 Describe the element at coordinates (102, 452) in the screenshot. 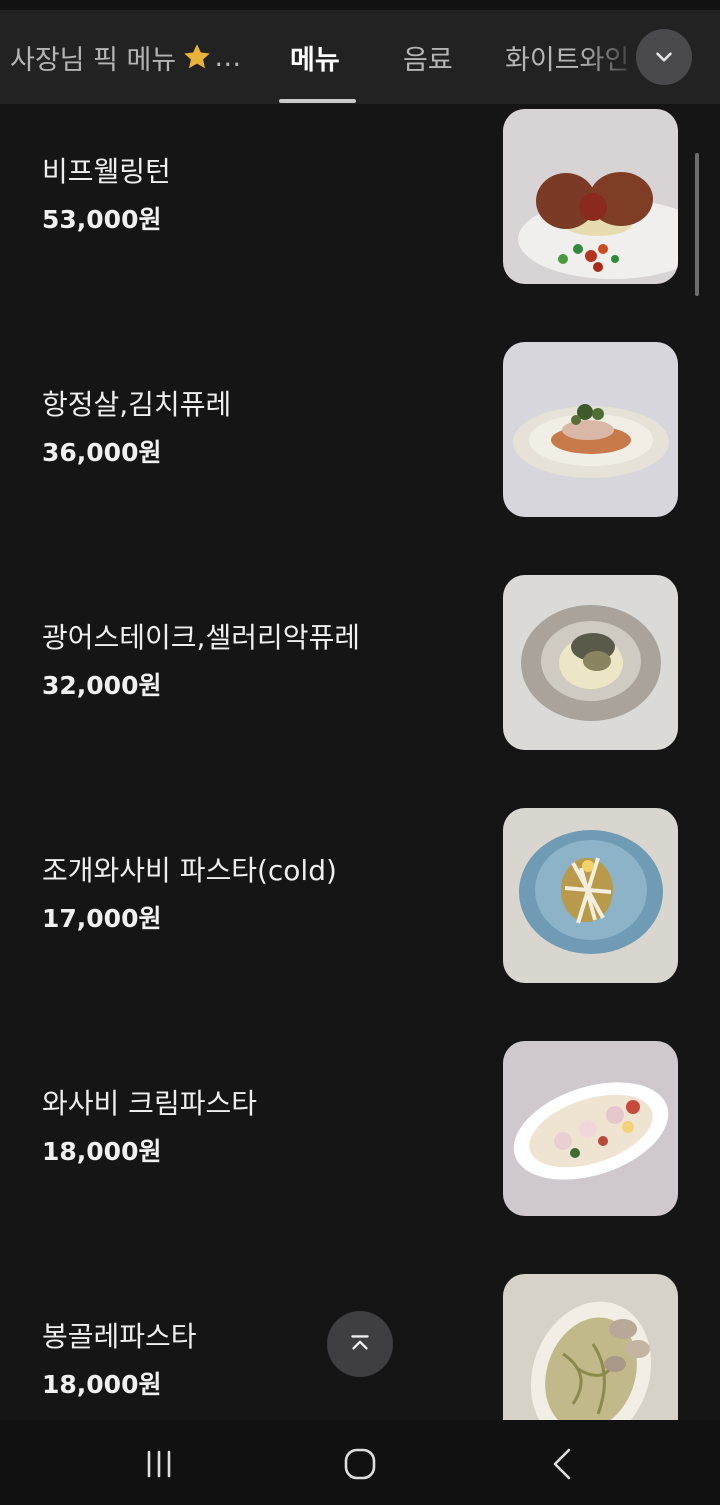

I see `menu-item-price: 36,000원` at that location.